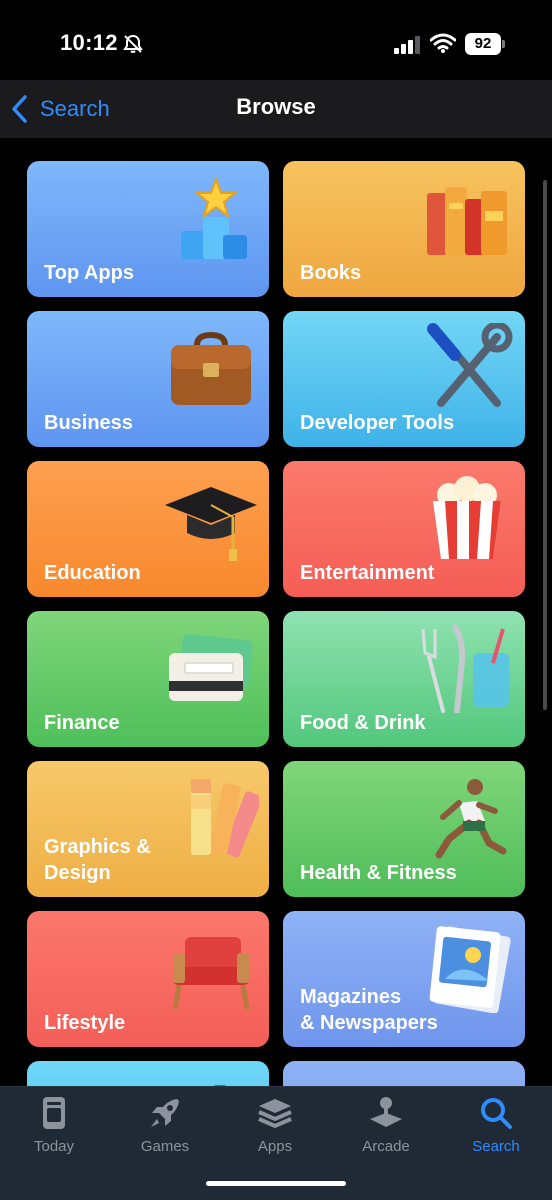 This screenshot has height=1200, width=552. I want to click on fork-knife-glass-icon, so click(465, 668).